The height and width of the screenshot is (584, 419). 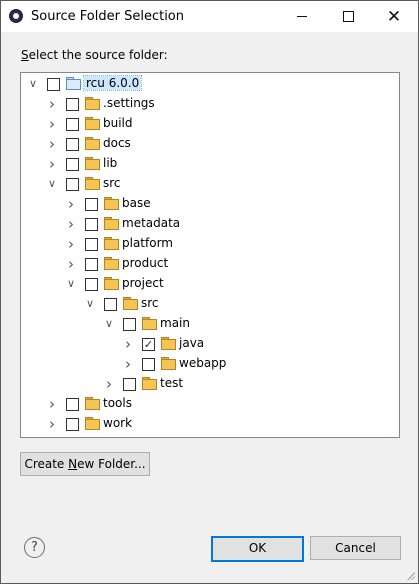 I want to click on tree-item-label: base, so click(x=136, y=203).